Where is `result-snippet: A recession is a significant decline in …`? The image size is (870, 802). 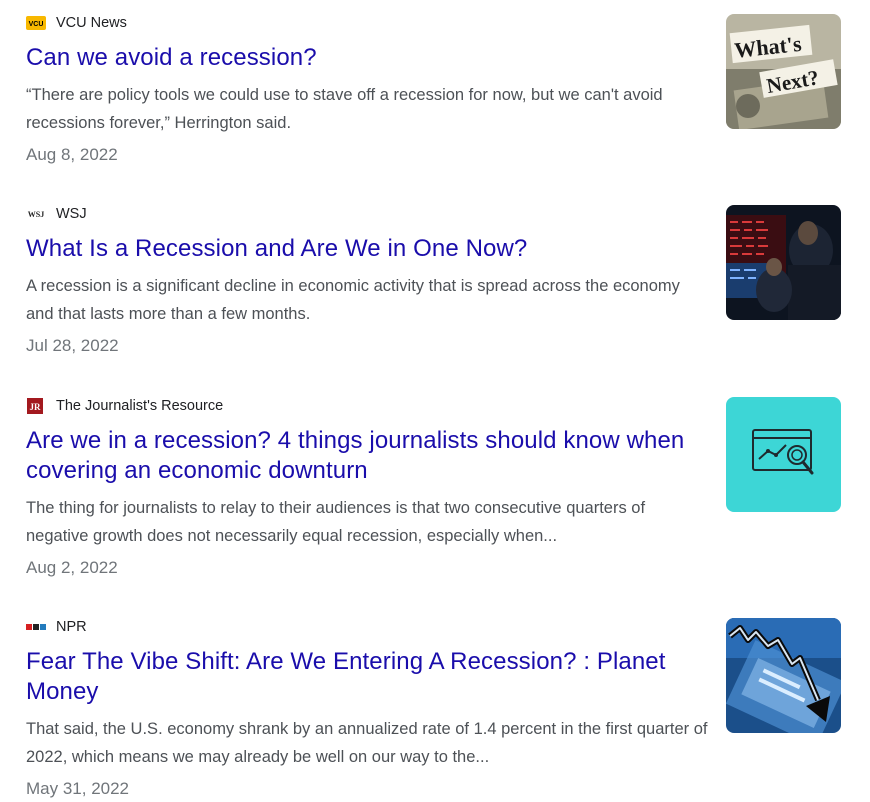 result-snippet: A recession is a significant decline in … is located at coordinates (353, 300).